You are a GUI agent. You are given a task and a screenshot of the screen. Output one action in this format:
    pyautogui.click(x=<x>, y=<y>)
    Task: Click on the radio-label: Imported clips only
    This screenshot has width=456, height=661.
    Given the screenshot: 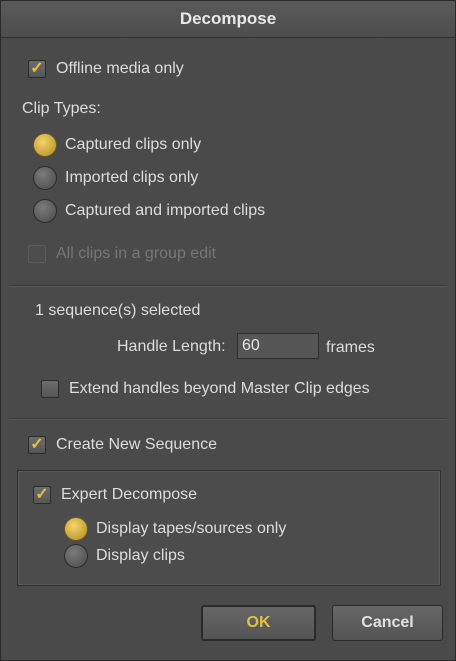 What is the action you would take?
    pyautogui.click(x=132, y=177)
    